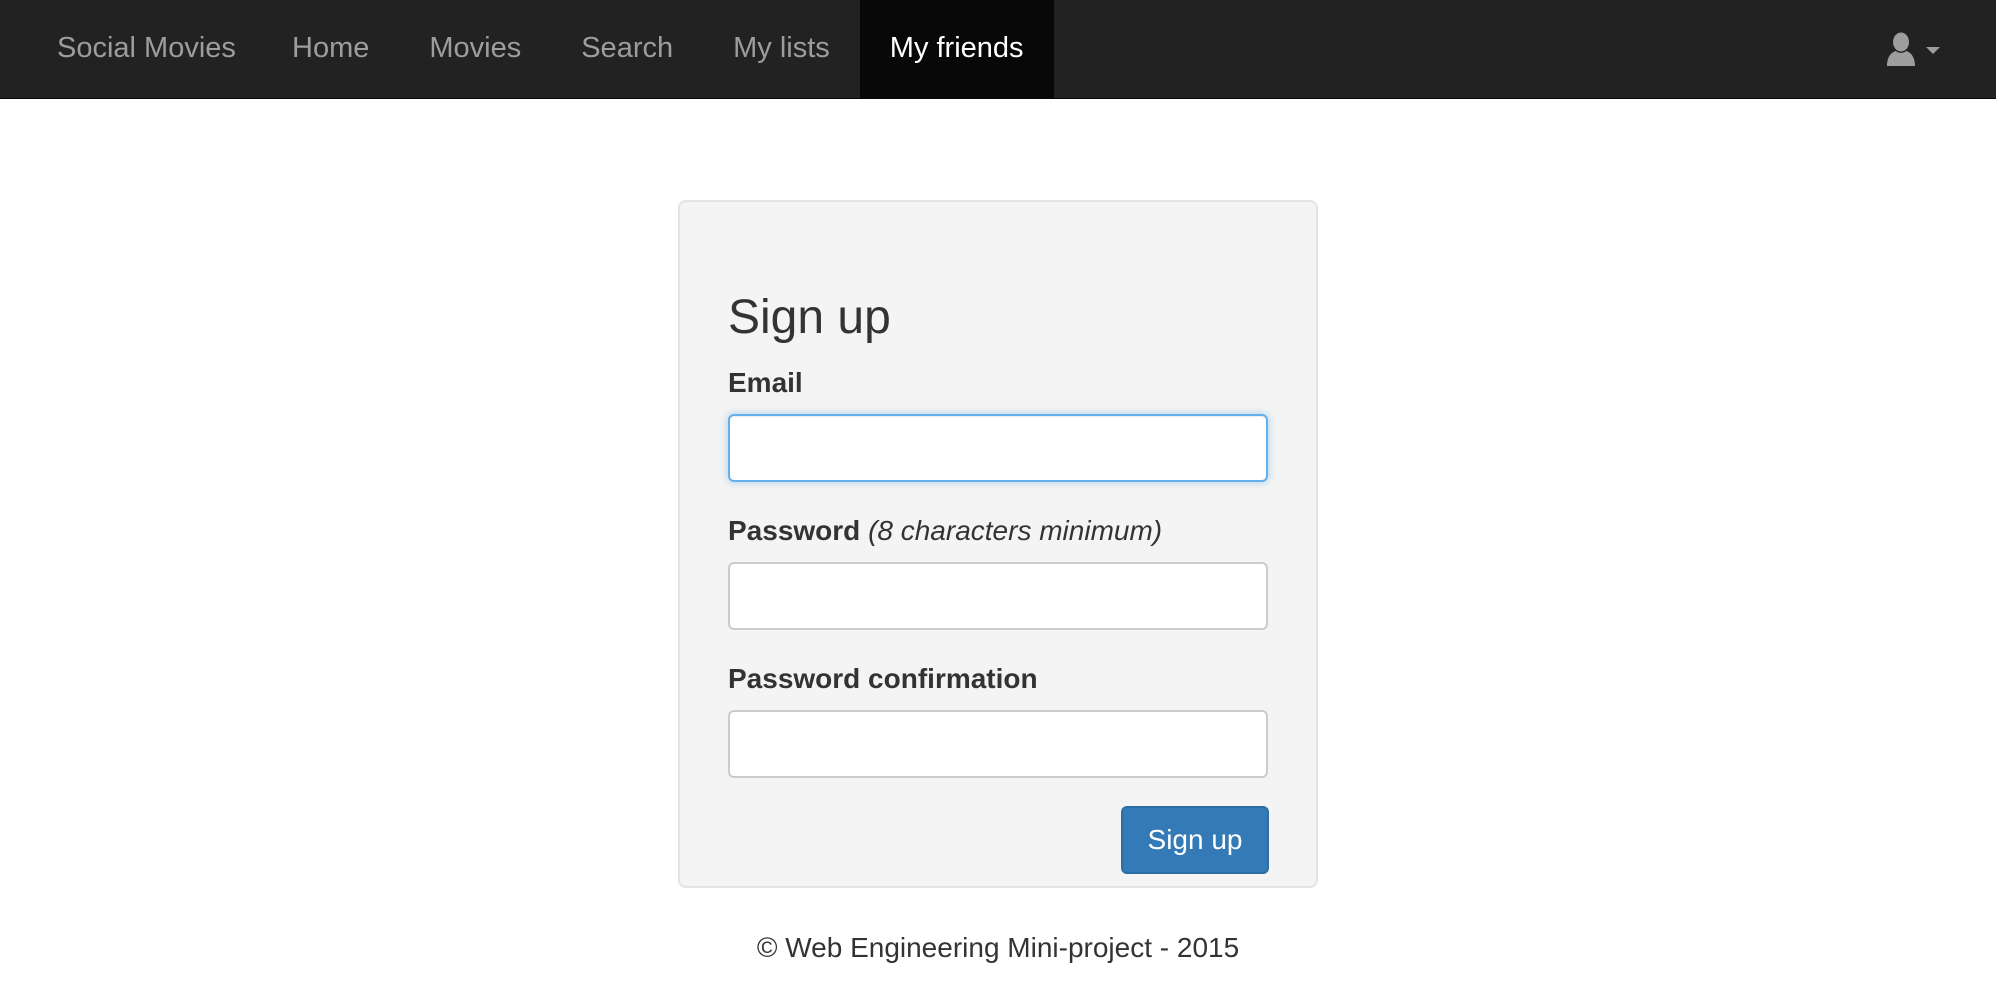 This screenshot has height=992, width=1996. I want to click on password-label: Password (8 characters minimum), so click(945, 531).